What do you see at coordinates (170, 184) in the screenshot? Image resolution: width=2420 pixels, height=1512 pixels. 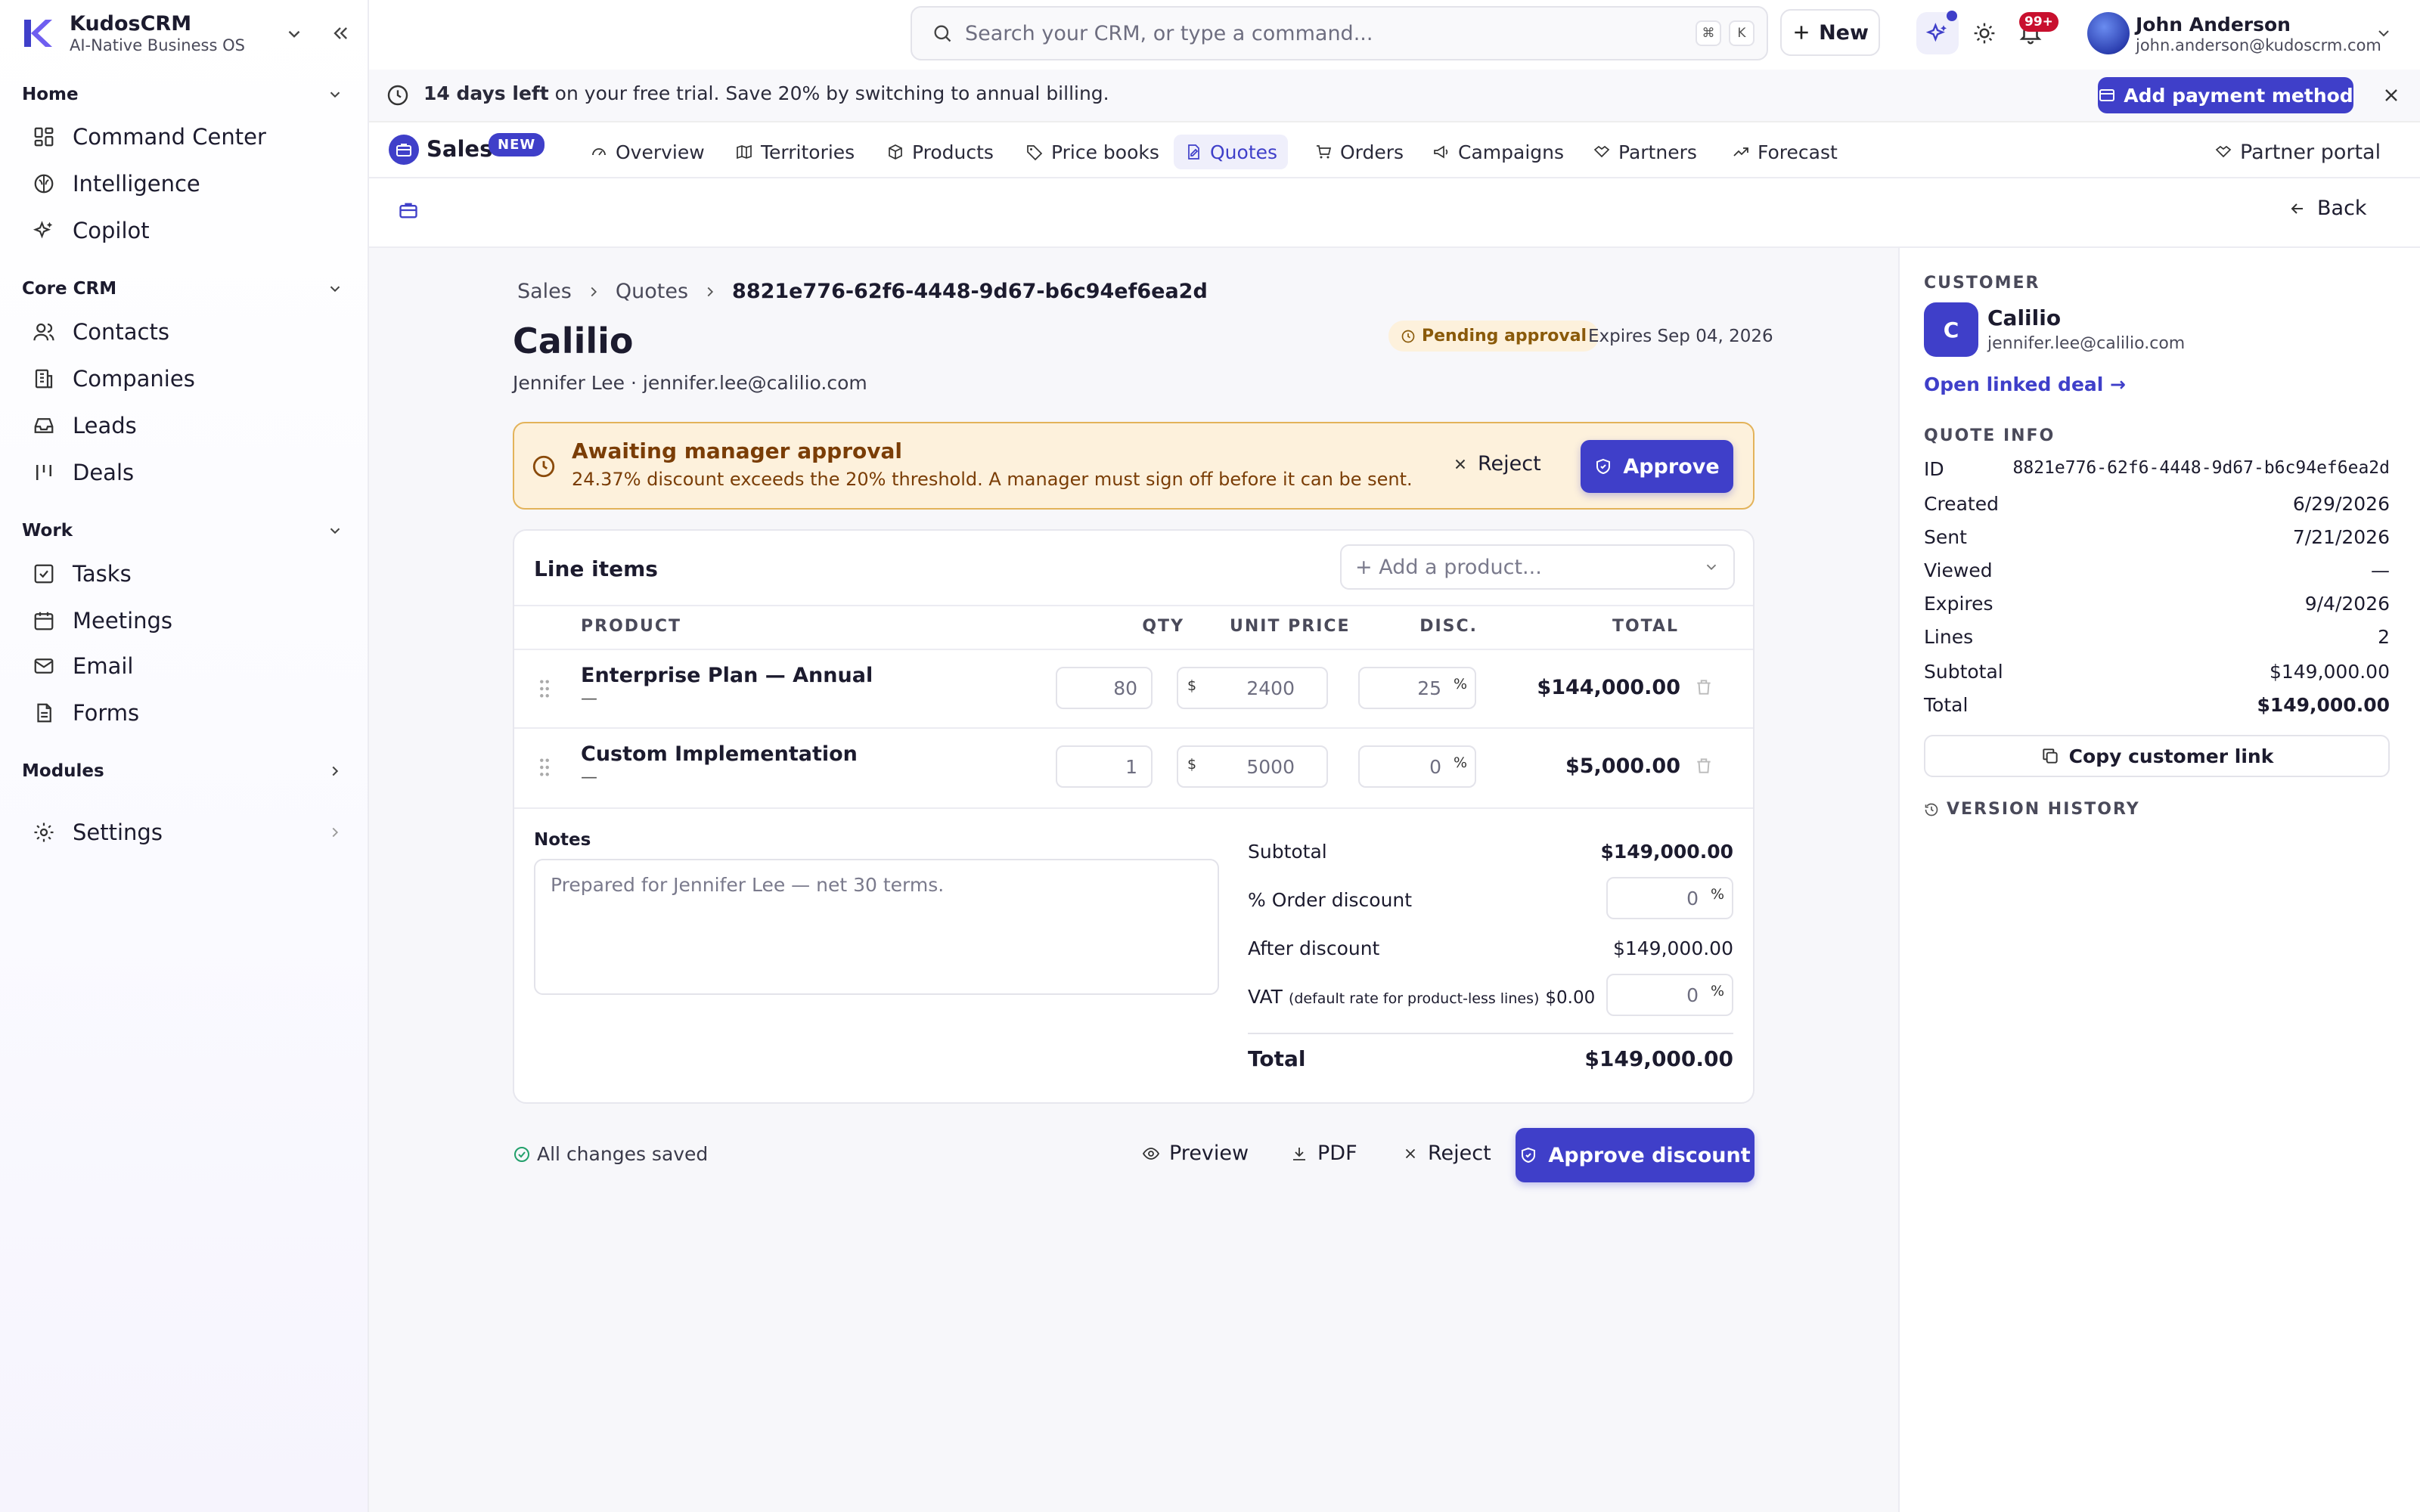 I see `sidebar-item-intelligence: Intelligence` at bounding box center [170, 184].